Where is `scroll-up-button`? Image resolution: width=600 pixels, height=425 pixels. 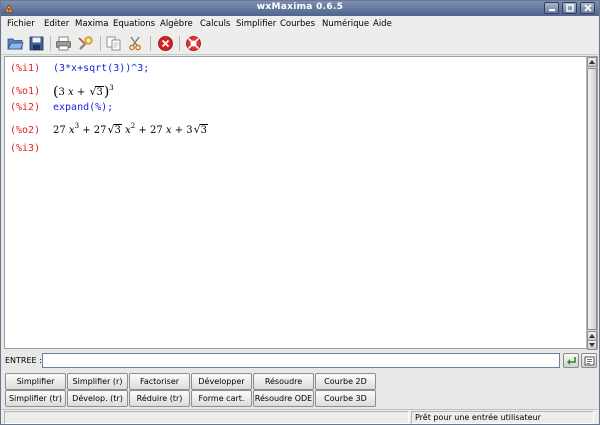
scroll-up-button is located at coordinates (592, 62).